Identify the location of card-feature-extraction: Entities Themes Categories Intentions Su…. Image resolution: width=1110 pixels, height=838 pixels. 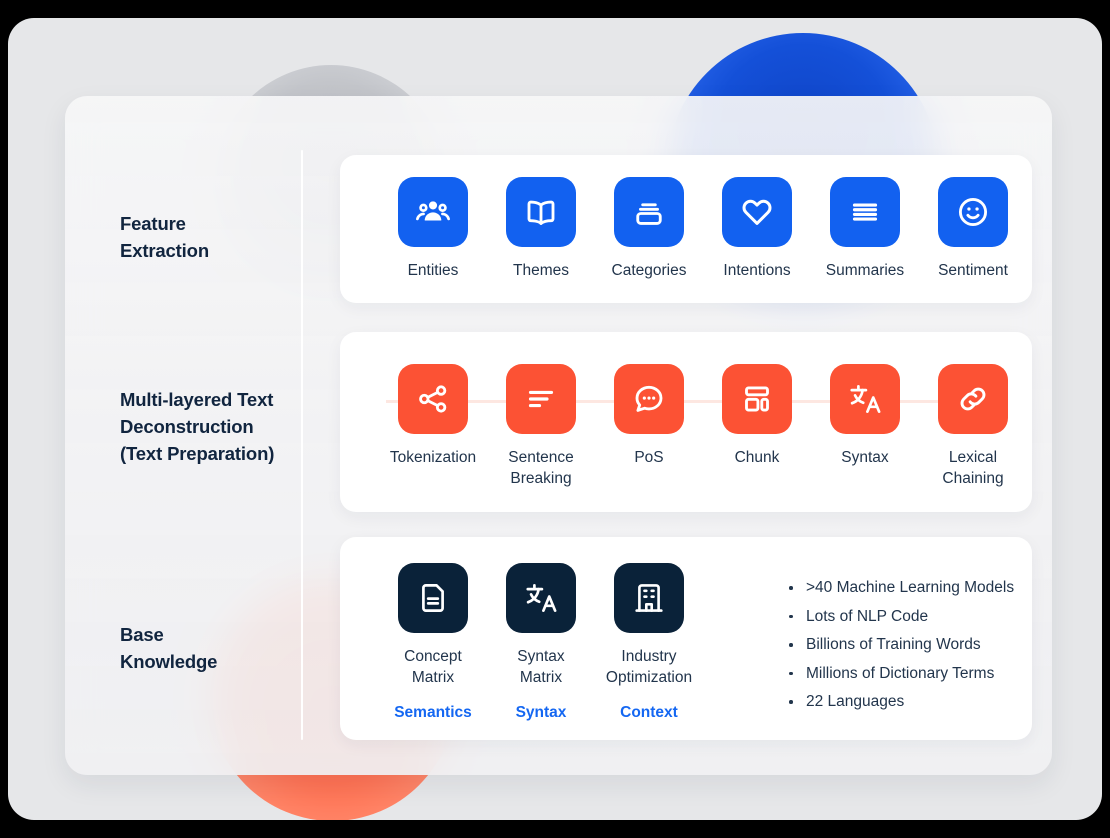
(686, 229).